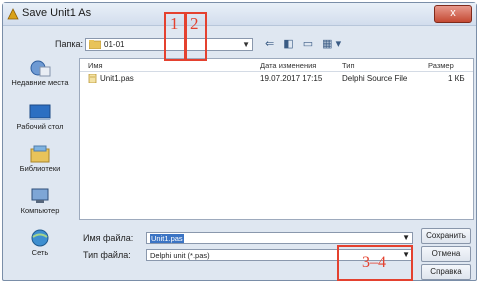 Image resolution: width=481 pixels, height=285 pixels. What do you see at coordinates (180, 255) in the screenshot?
I see `filetype-value: Delphi unit (*.pas)` at bounding box center [180, 255].